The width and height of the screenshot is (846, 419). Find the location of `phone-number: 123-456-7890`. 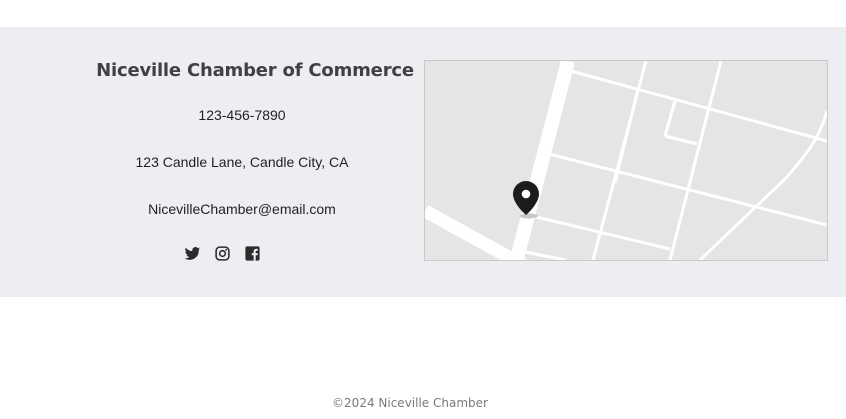

phone-number: 123-456-7890 is located at coordinates (242, 115).